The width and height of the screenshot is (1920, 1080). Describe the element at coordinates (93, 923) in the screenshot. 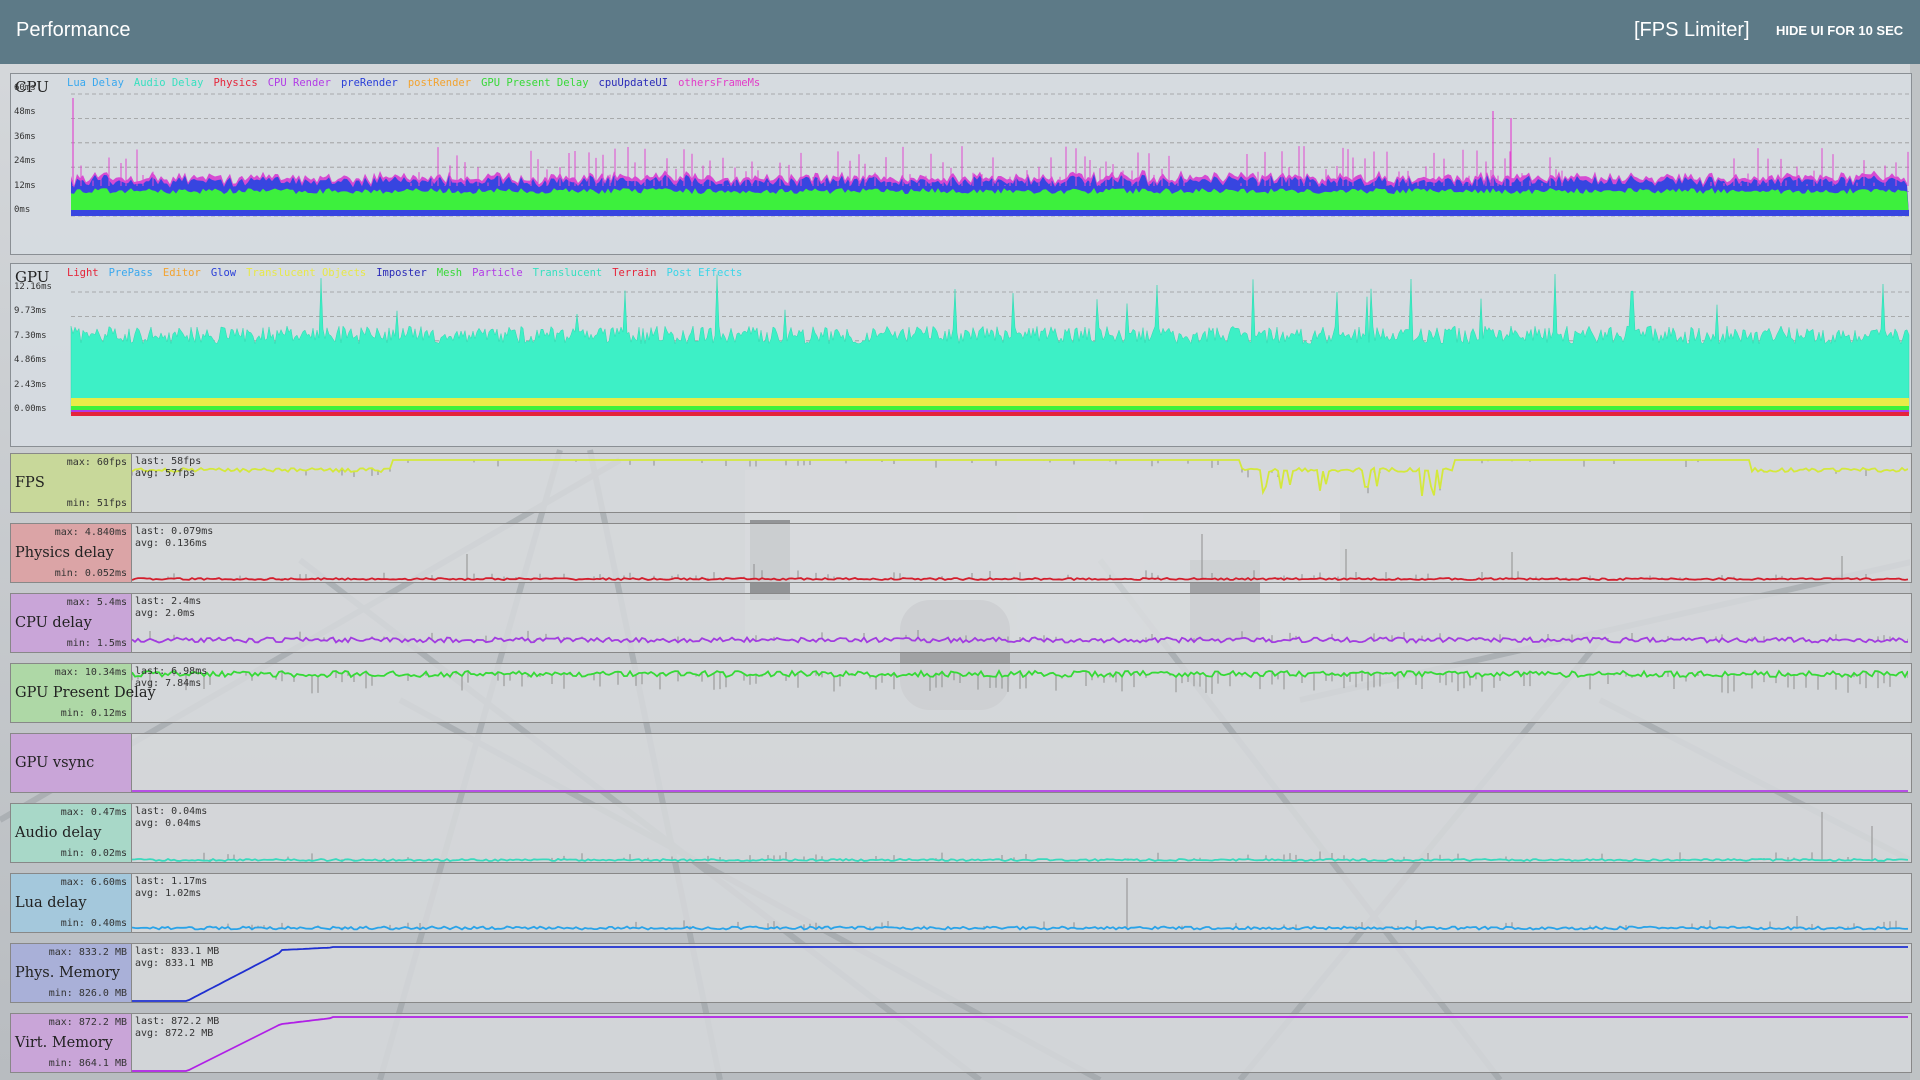

I see `metric-min: min: 0.40ms` at that location.